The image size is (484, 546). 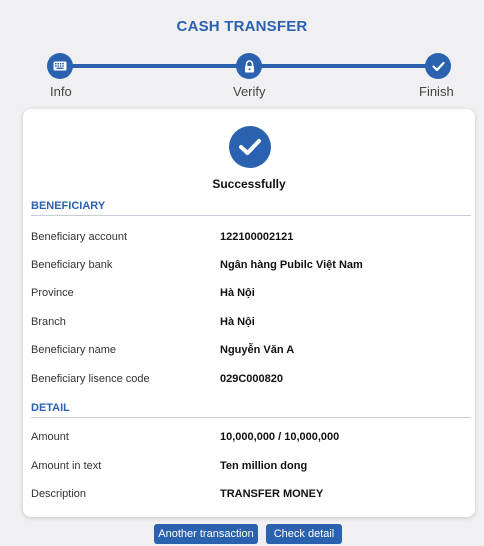 I want to click on info-row: Beneficiary lisence code 029C000820, so click(x=251, y=382).